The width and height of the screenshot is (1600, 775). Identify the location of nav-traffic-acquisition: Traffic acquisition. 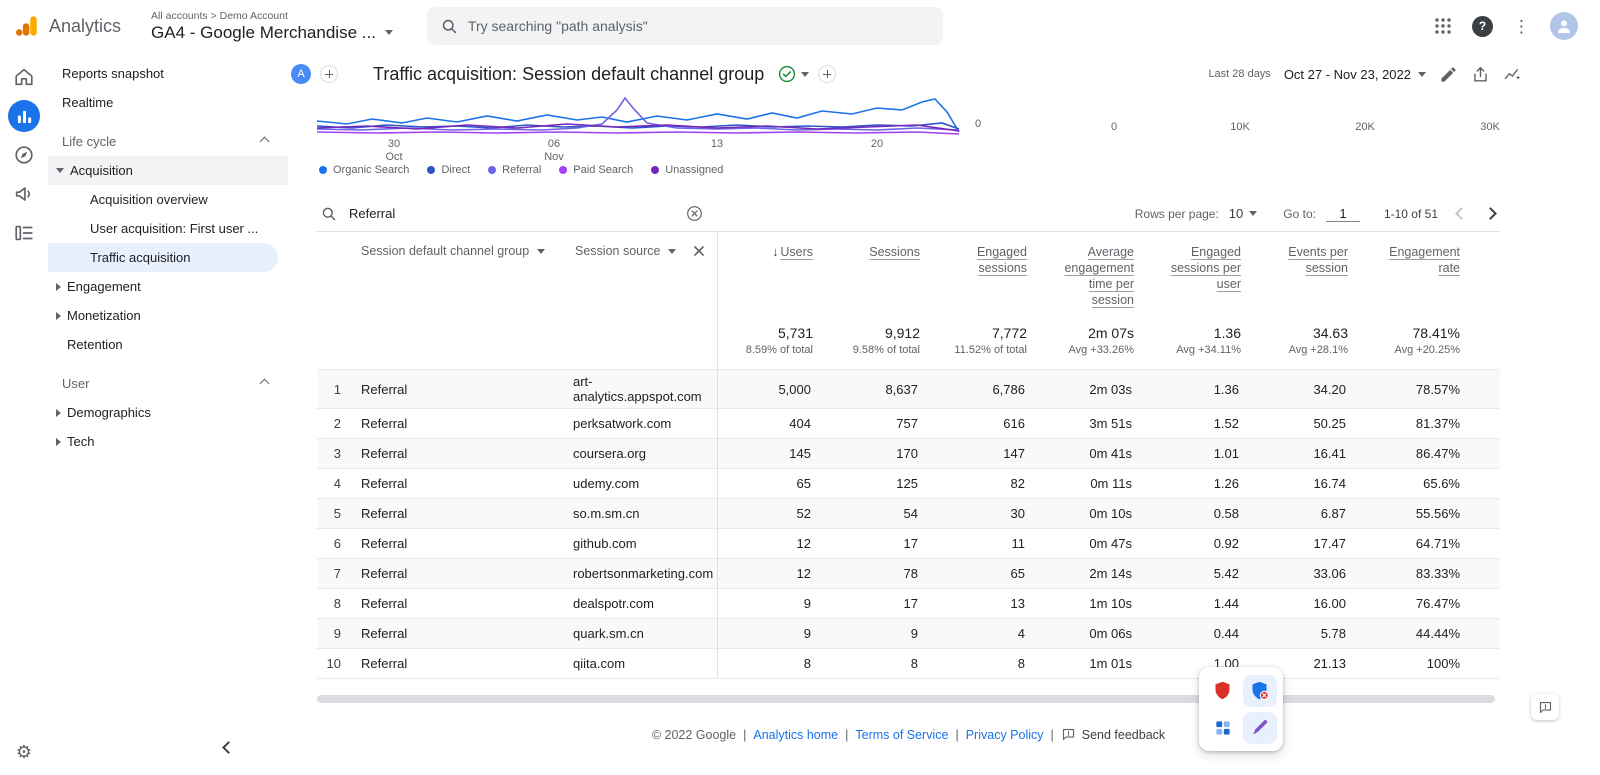
(163, 257).